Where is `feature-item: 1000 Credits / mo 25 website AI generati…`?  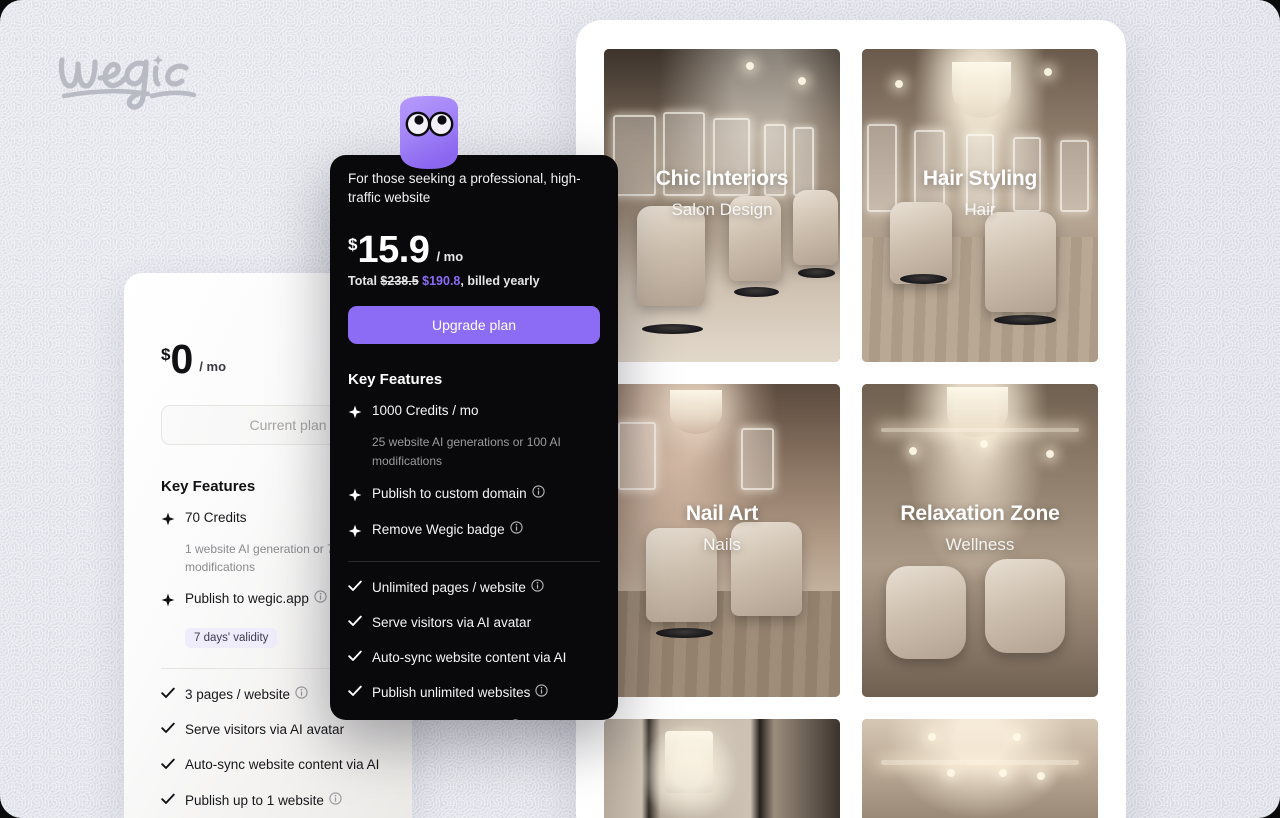
feature-item: 1000 Credits / mo 25 website AI generati… is located at coordinates (483, 436).